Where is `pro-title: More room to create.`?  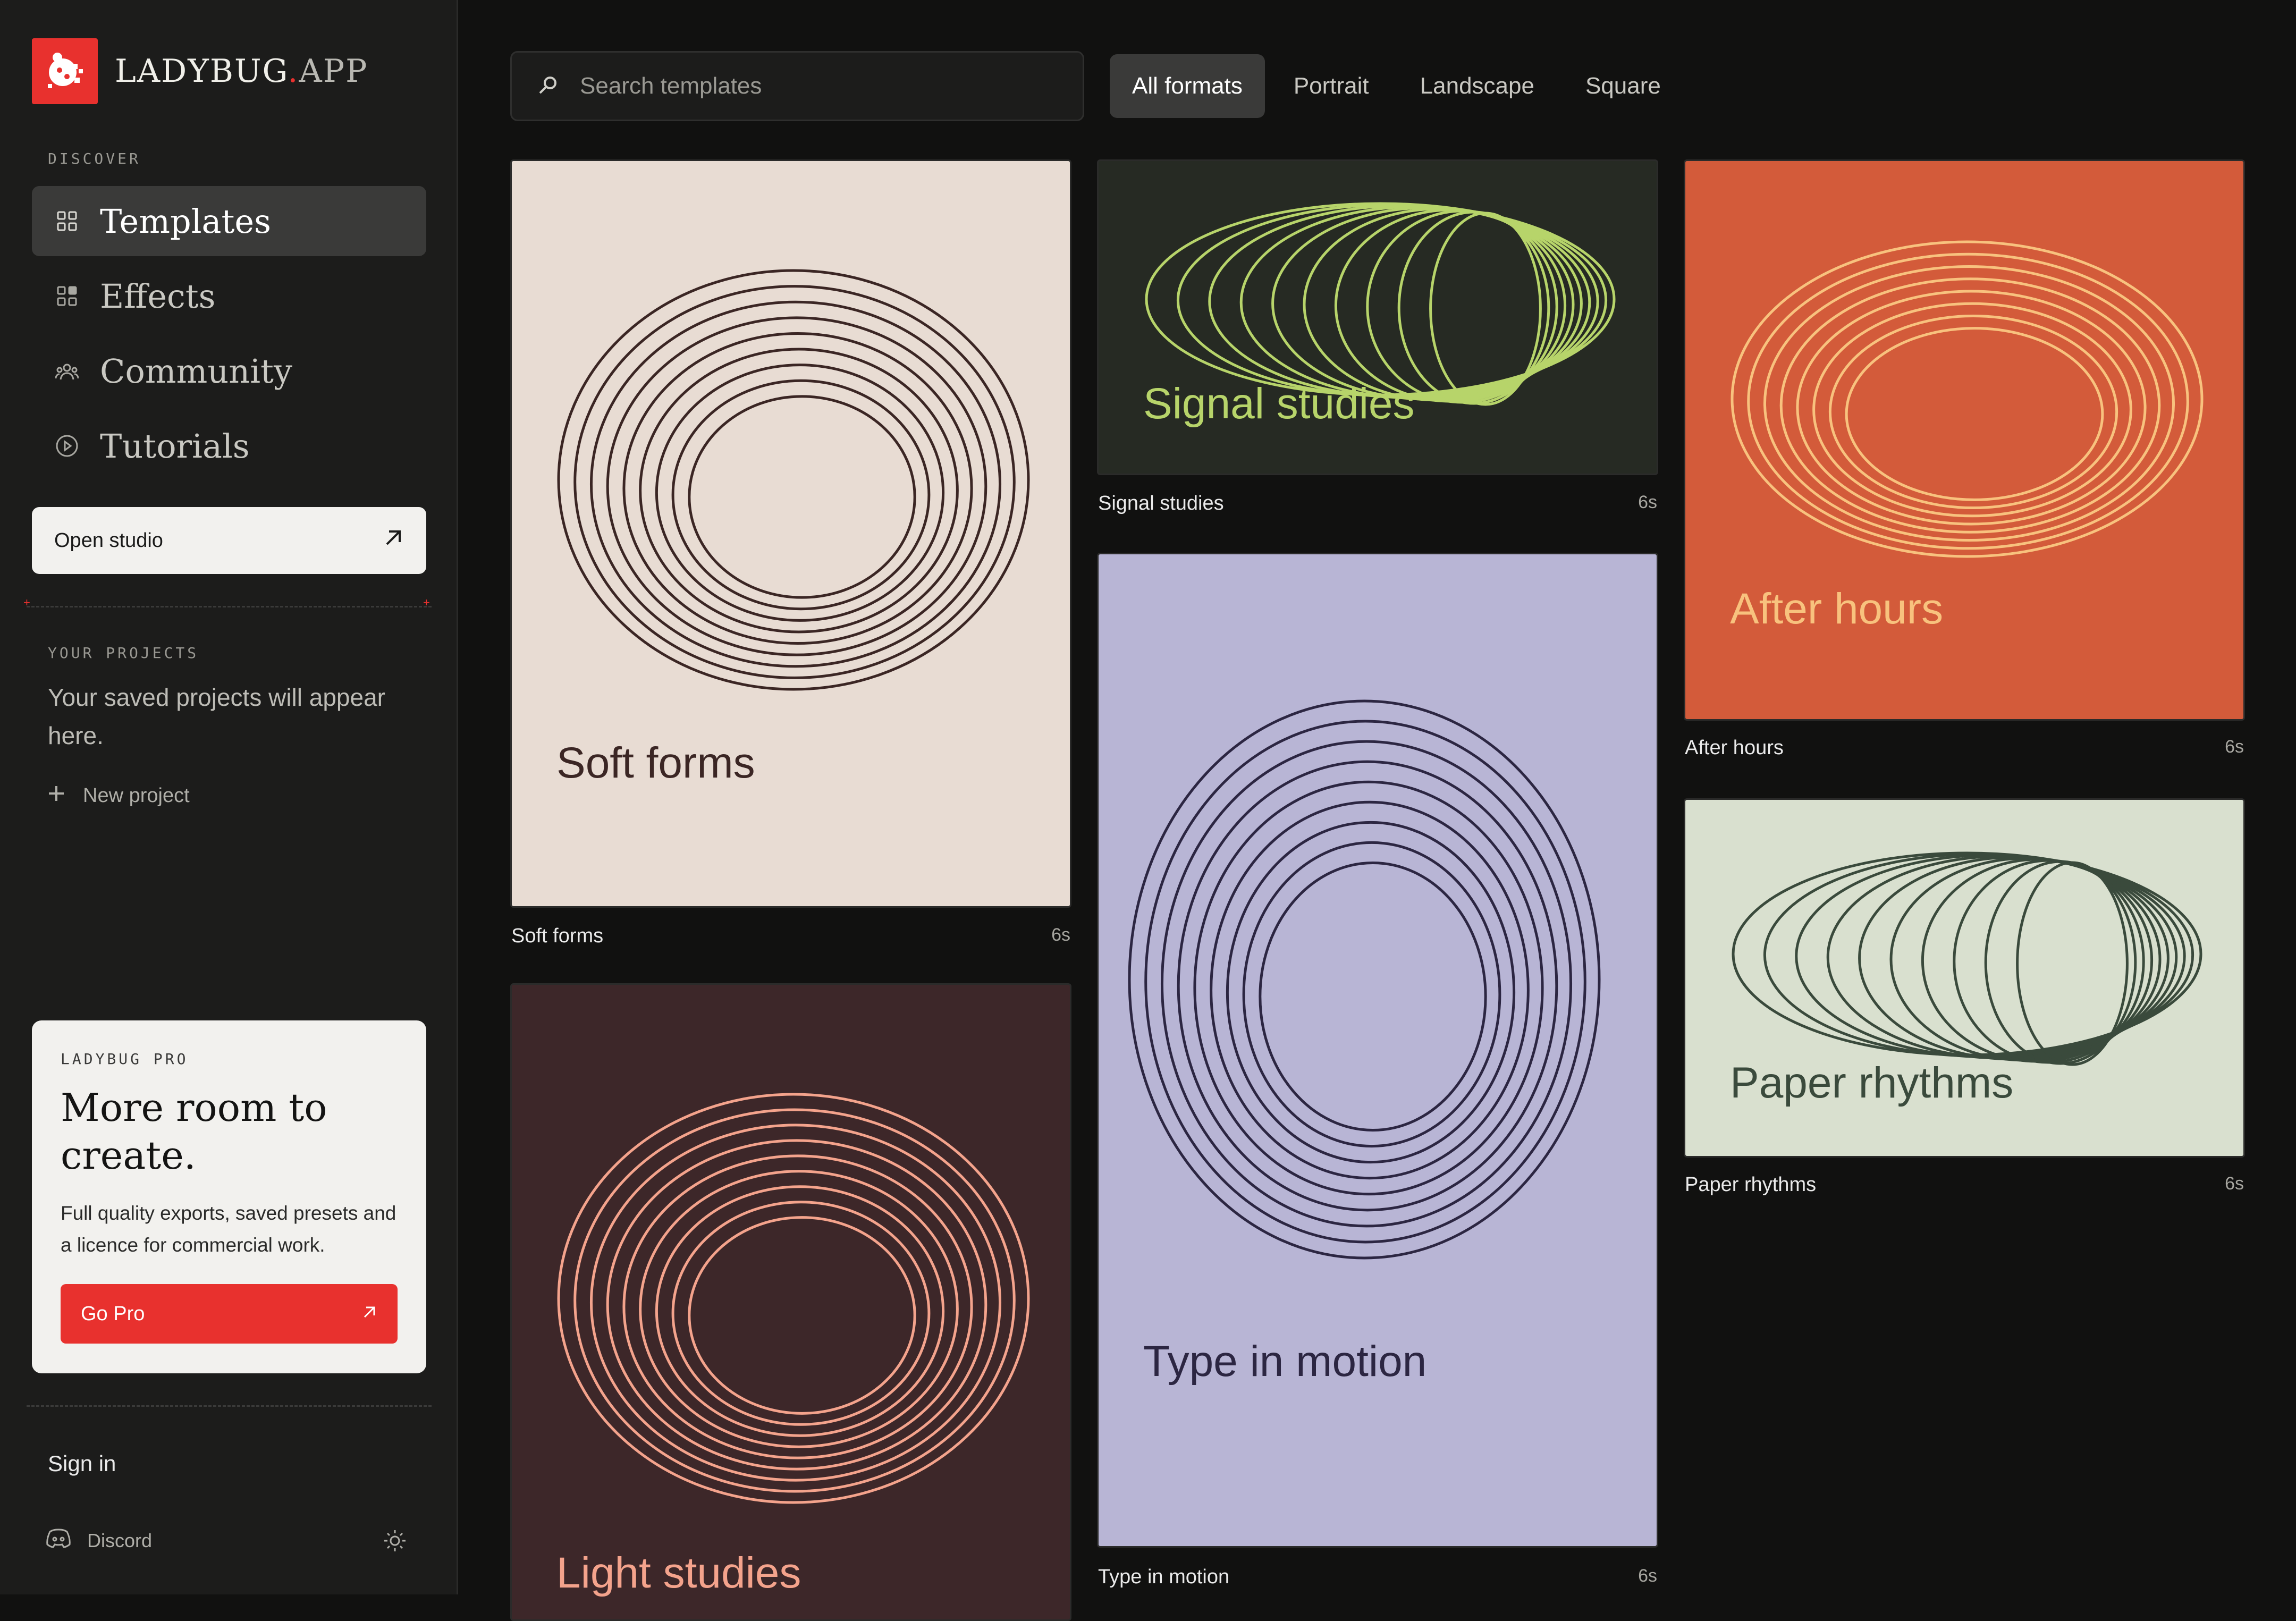 pro-title: More room to create. is located at coordinates (194, 1131).